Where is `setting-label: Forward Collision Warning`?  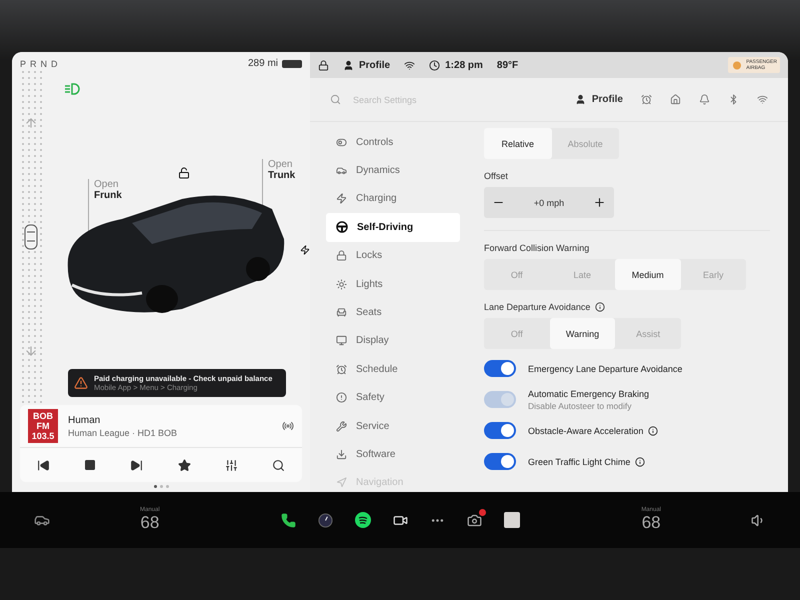 setting-label: Forward Collision Warning is located at coordinates (537, 248).